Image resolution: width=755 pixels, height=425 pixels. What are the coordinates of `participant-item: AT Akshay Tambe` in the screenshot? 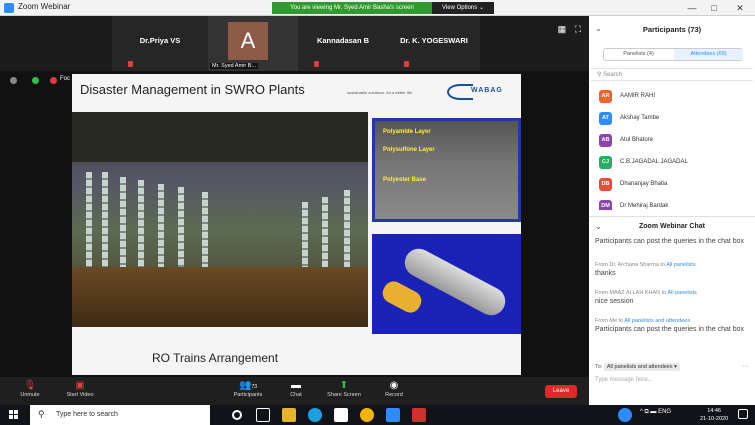 It's located at (674, 119).